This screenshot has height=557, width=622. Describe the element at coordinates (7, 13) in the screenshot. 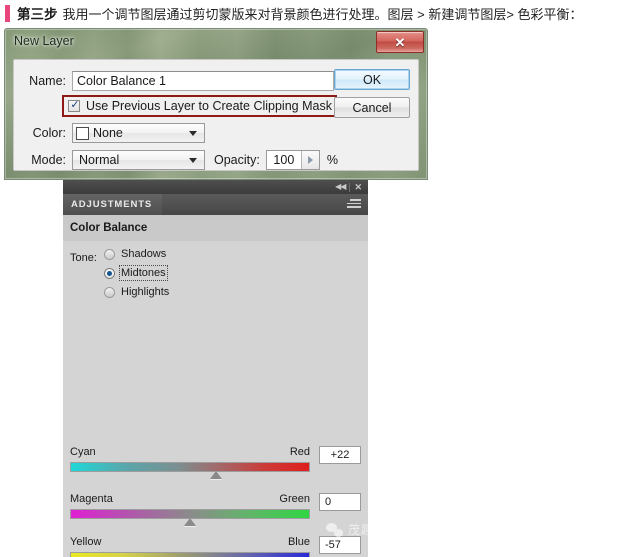

I see `caption-accent-bar` at that location.